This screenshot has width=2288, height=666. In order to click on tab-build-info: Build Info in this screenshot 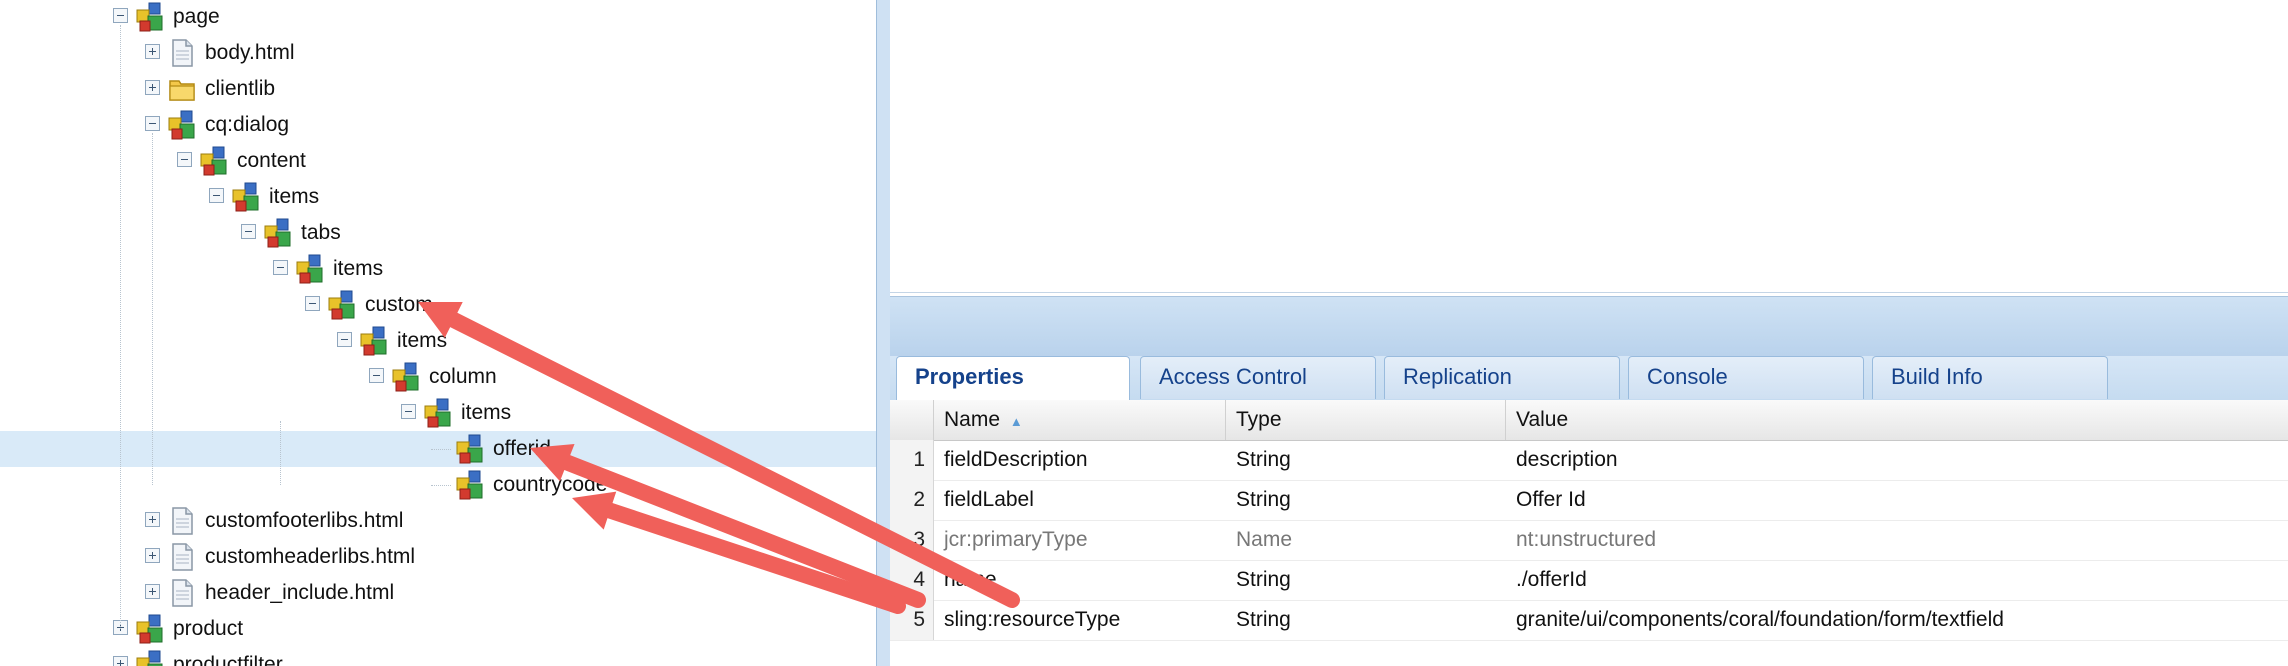, I will do `click(1990, 377)`.